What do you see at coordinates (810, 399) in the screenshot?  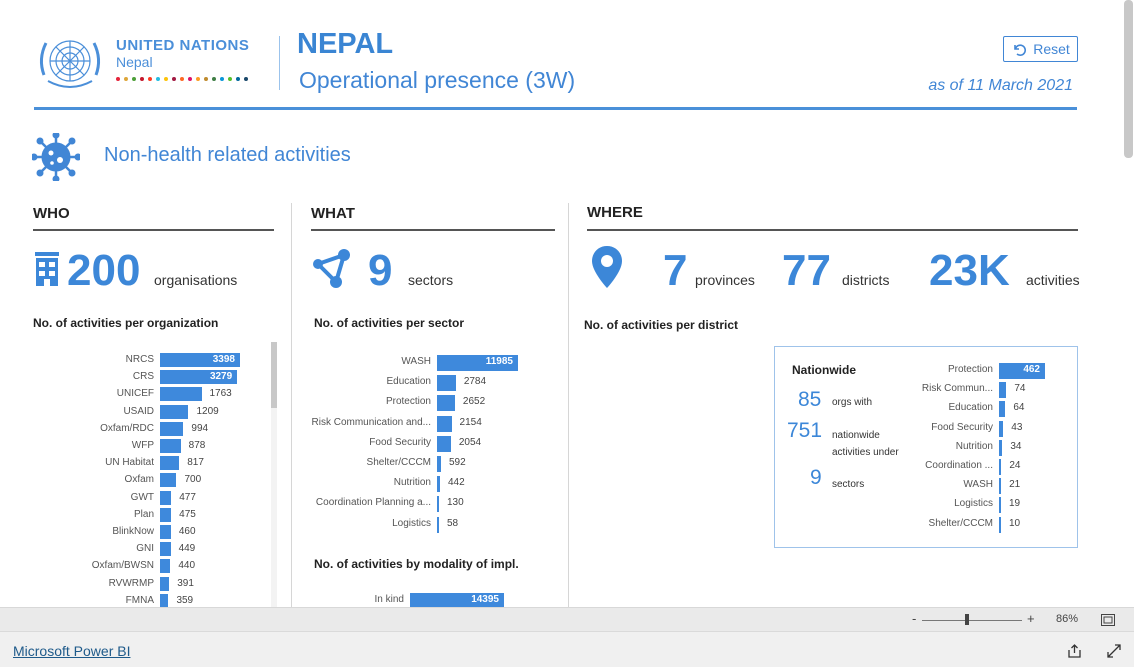 I see `nationwide-orgs-count: 85` at bounding box center [810, 399].